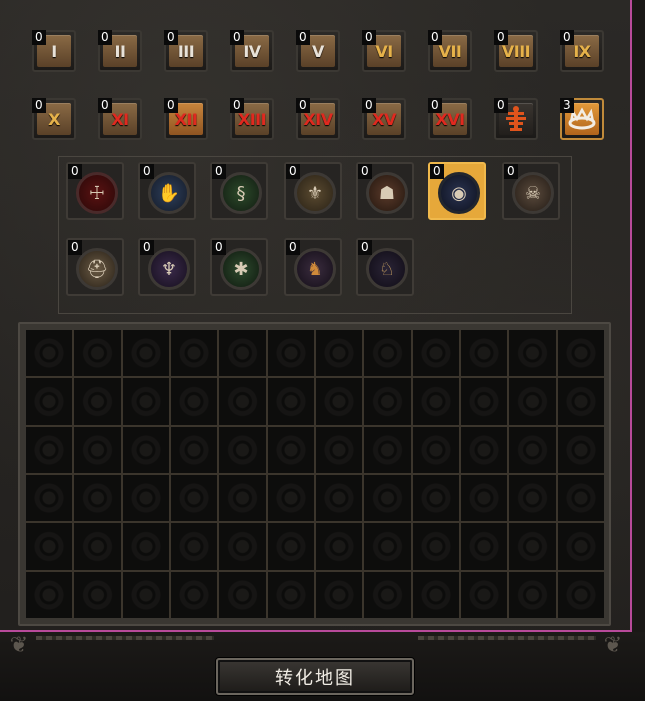 This screenshot has width=645, height=701. What do you see at coordinates (95, 267) in the screenshot?
I see `unique-map-slot-8: ⛑ 0` at bounding box center [95, 267].